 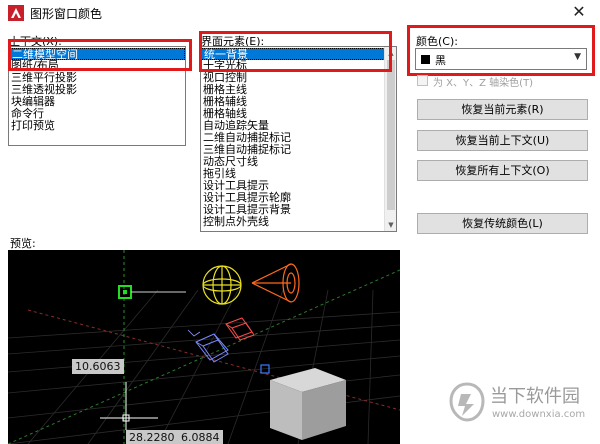 What do you see at coordinates (502, 140) in the screenshot?
I see `restore-context-button: 恢复当前上下文(U)` at bounding box center [502, 140].